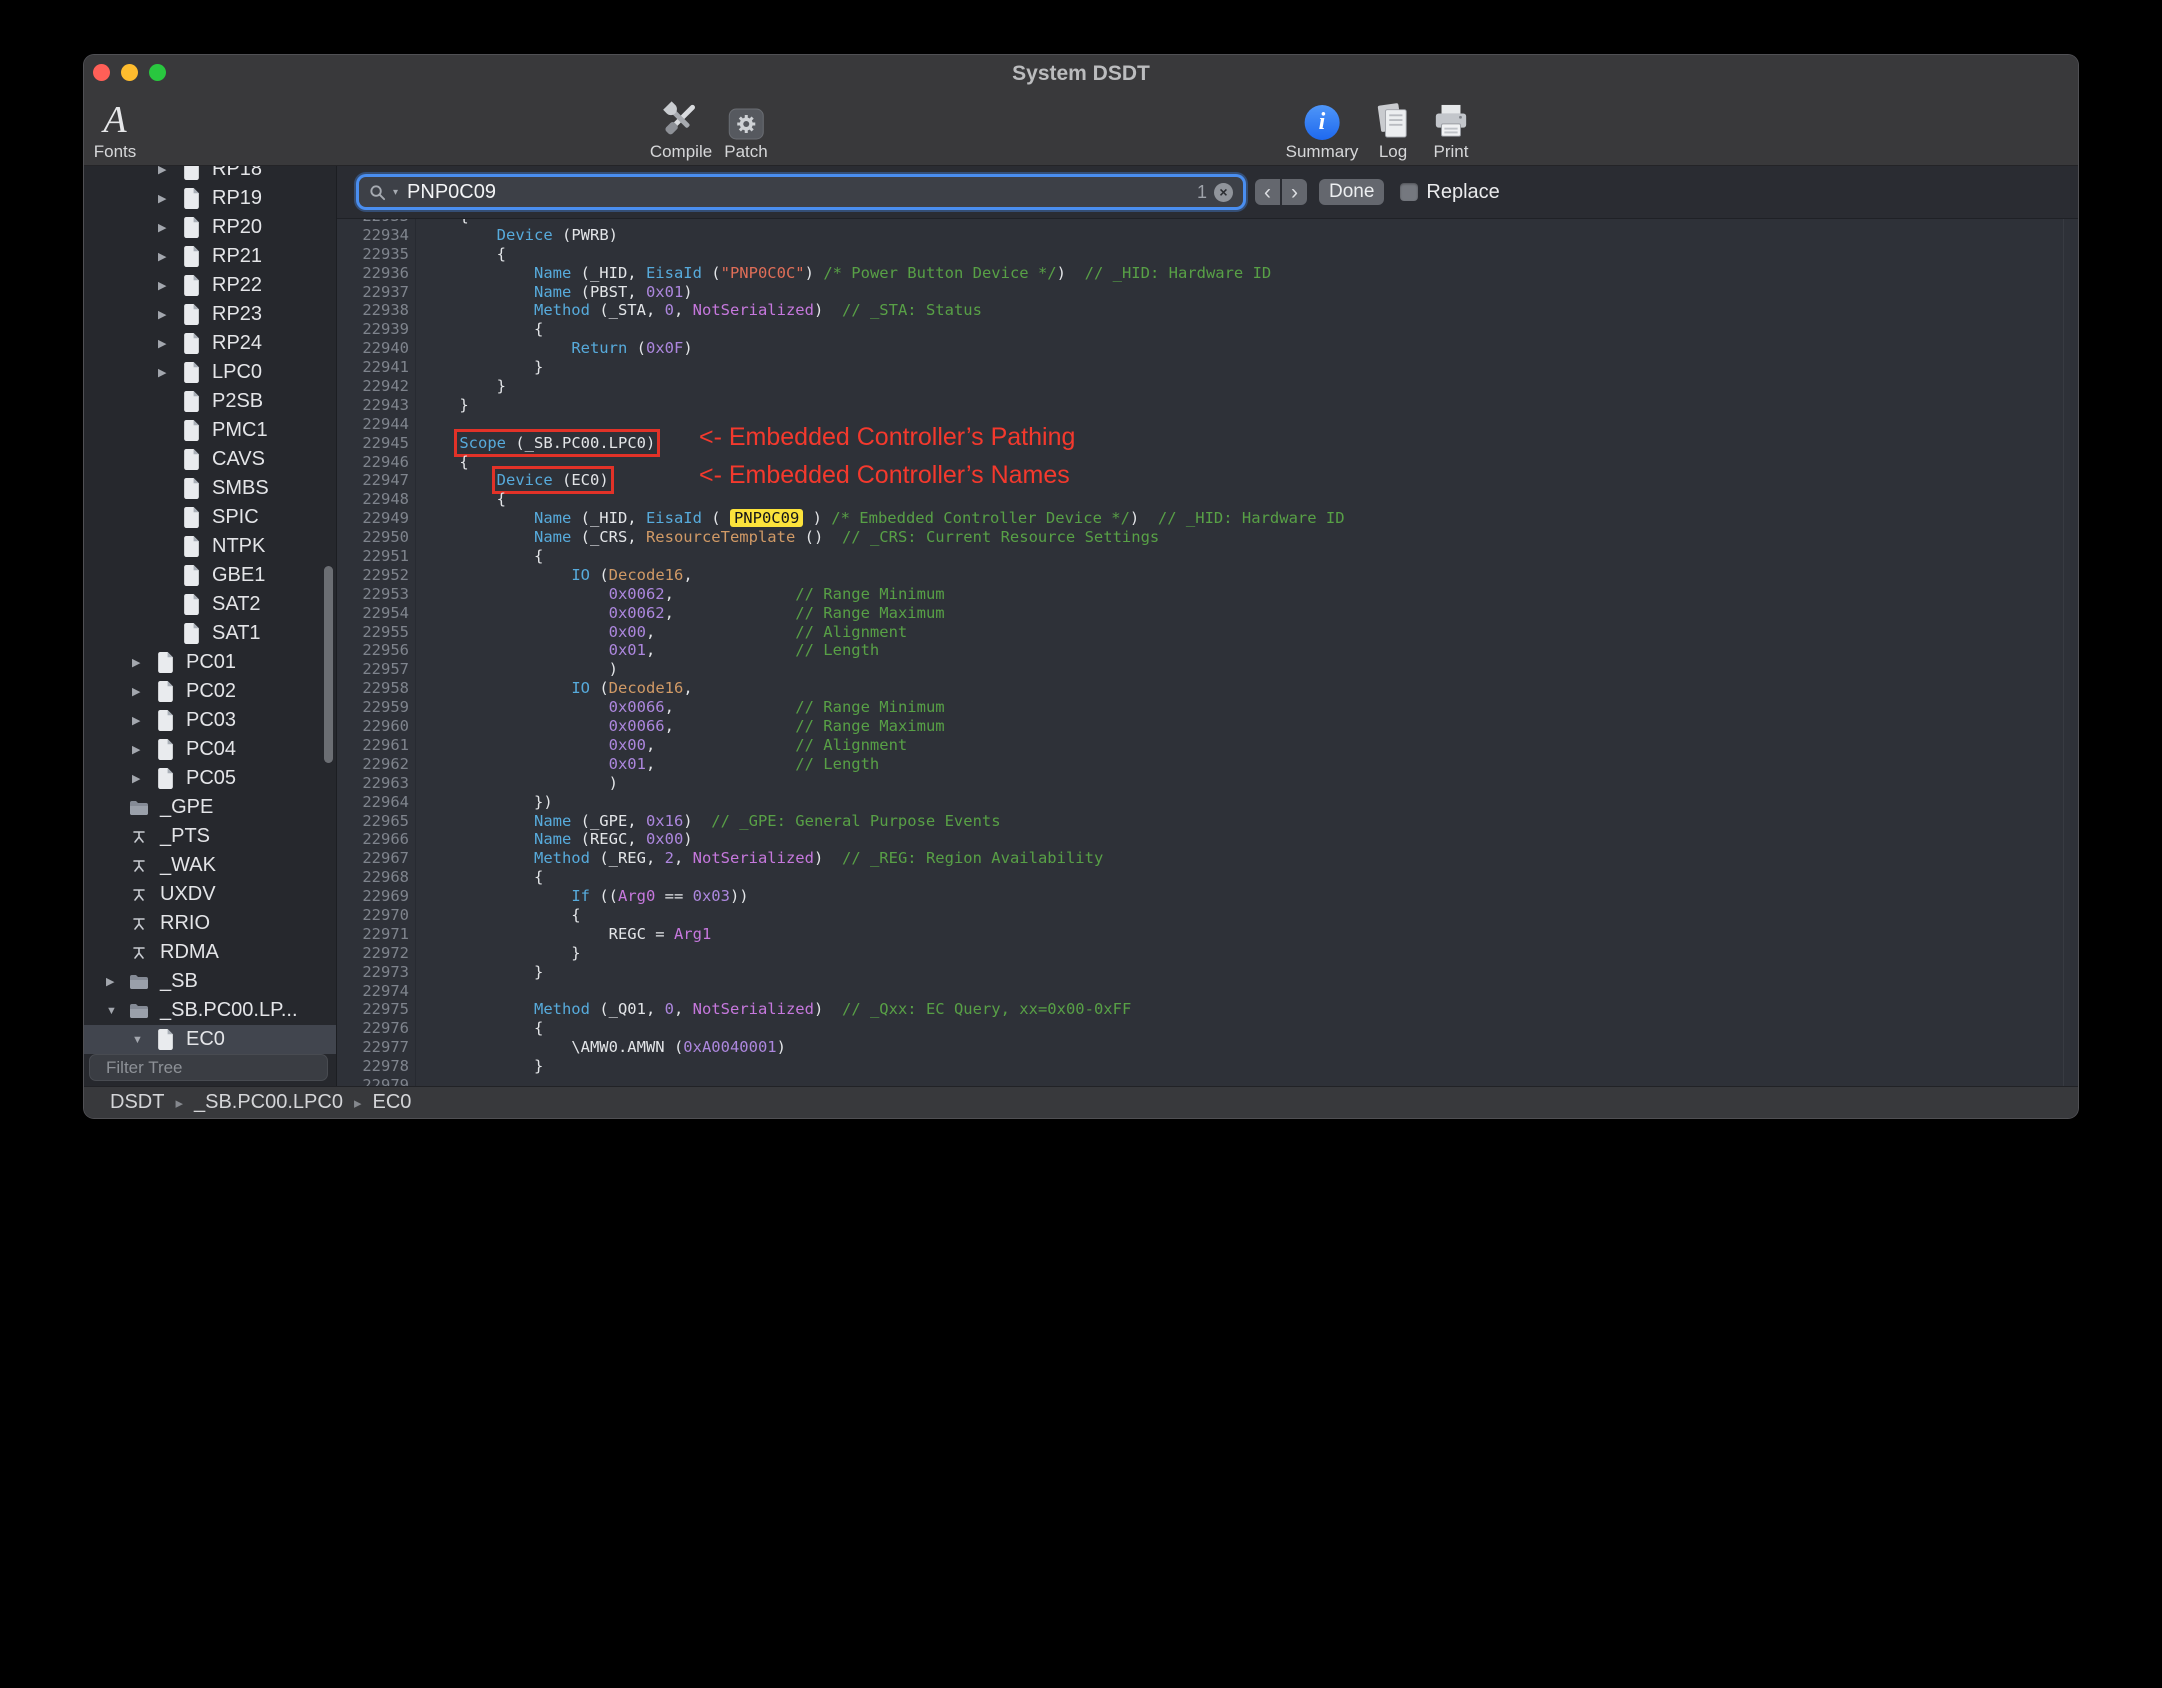 Image resolution: width=2162 pixels, height=1688 pixels. I want to click on tree-item-pts: _PTS, so click(210, 836).